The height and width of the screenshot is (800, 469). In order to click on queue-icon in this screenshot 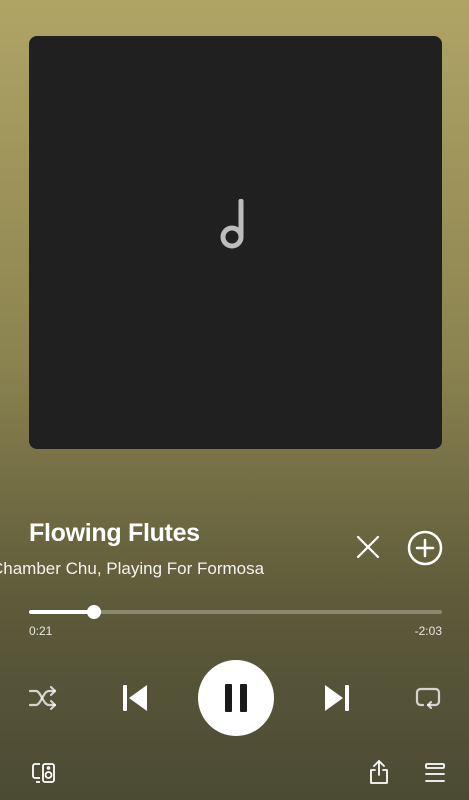, I will do `click(435, 772)`.